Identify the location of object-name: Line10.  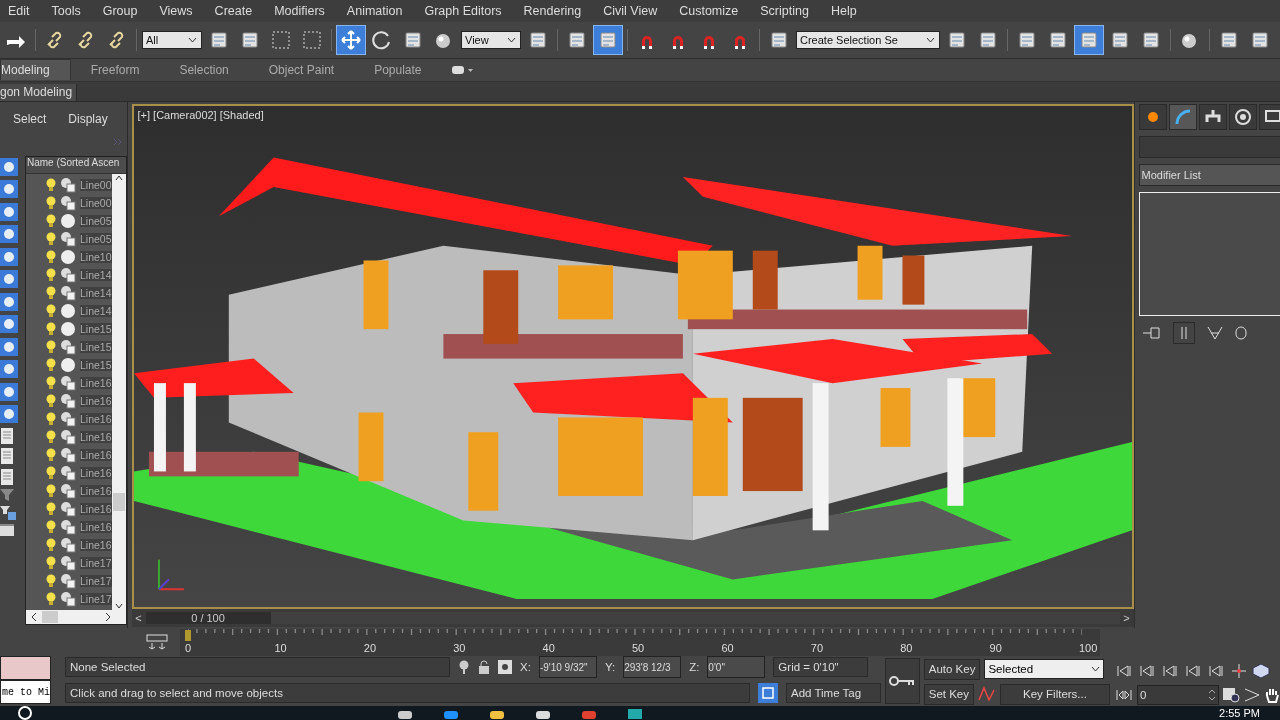
(96, 256).